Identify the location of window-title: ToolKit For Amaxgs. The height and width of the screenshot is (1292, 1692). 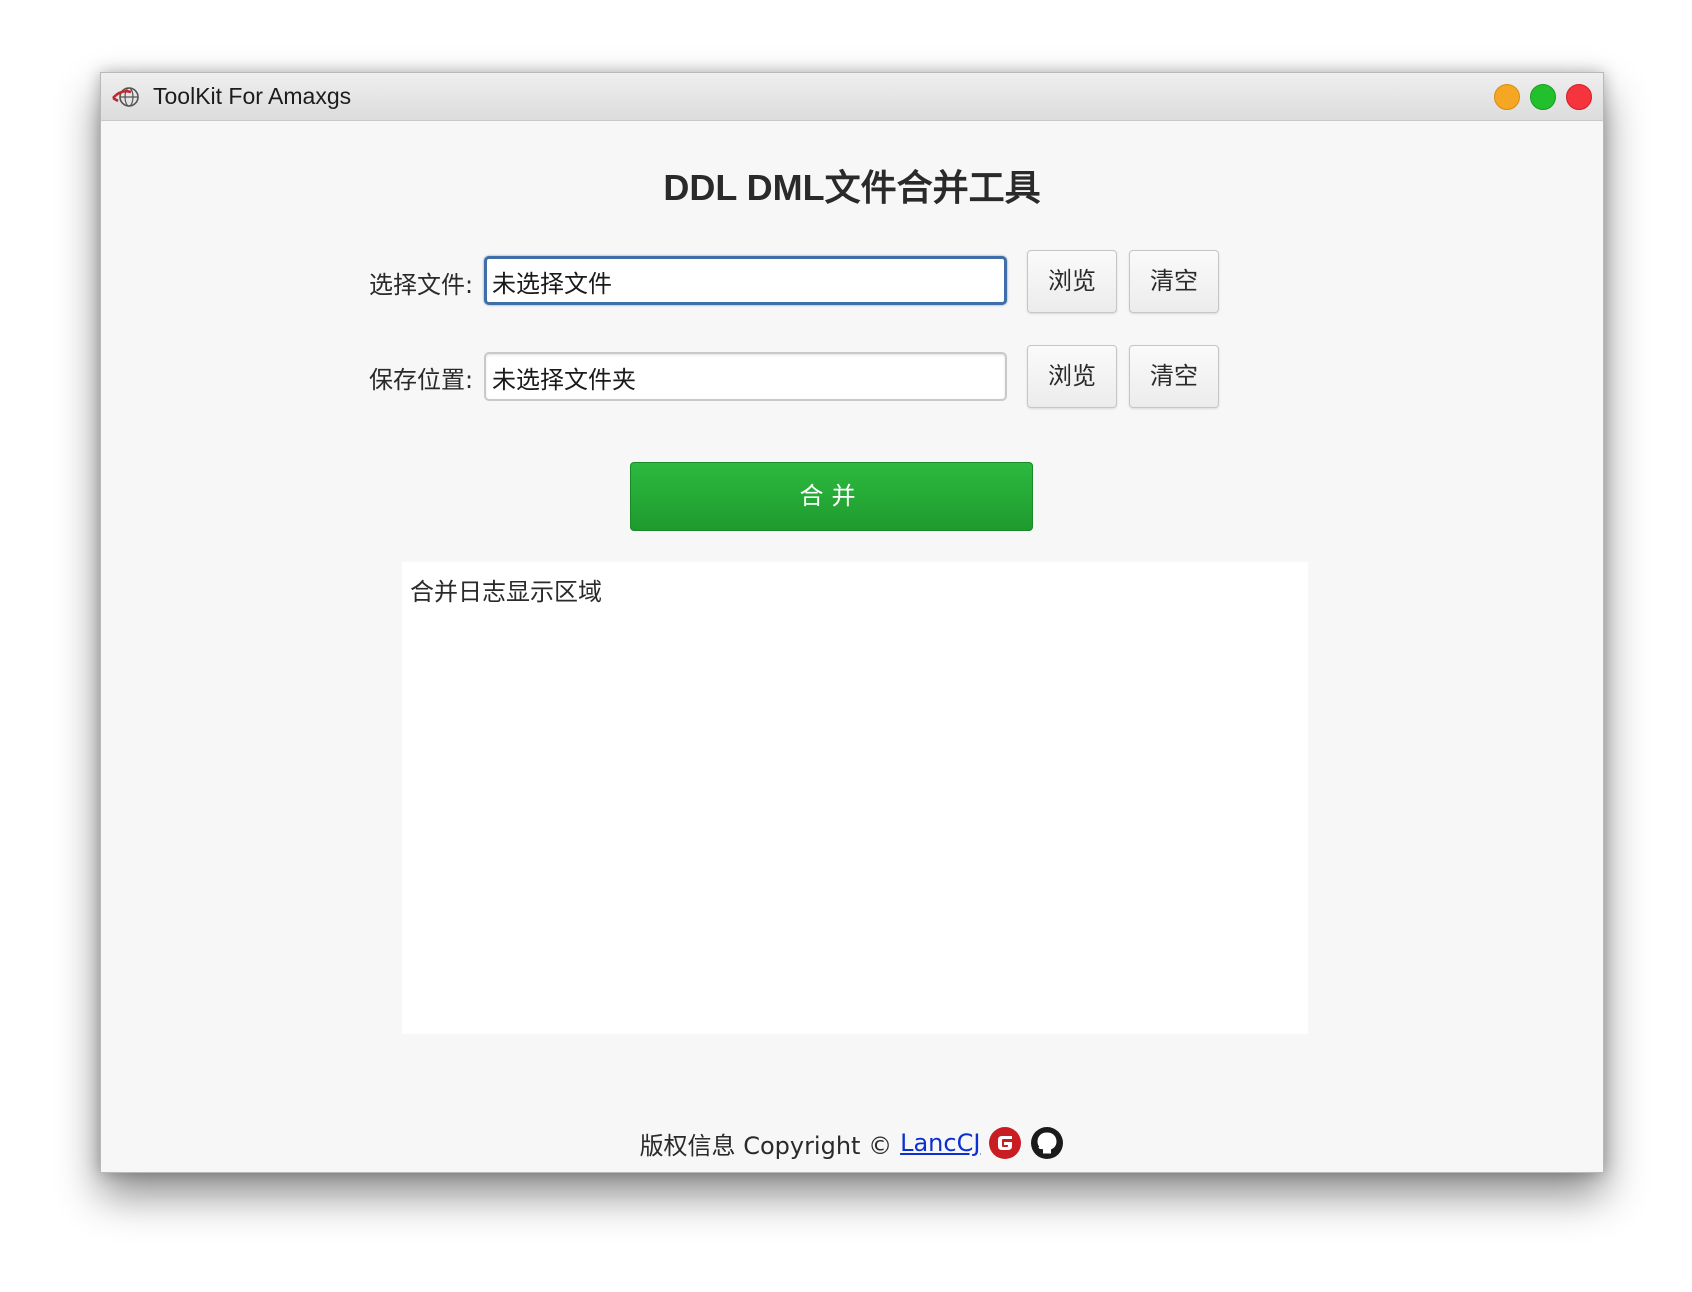
(252, 96).